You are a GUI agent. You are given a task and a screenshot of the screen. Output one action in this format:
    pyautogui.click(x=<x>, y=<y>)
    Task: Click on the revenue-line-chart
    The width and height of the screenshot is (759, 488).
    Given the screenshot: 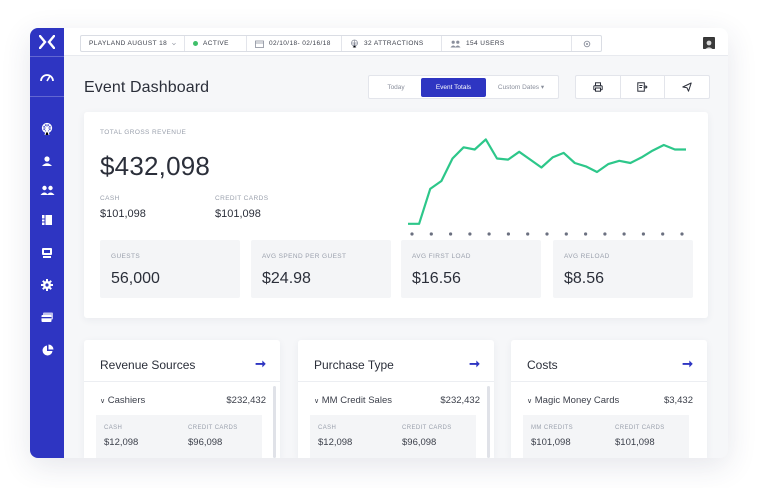 What is the action you would take?
    pyautogui.click(x=547, y=187)
    